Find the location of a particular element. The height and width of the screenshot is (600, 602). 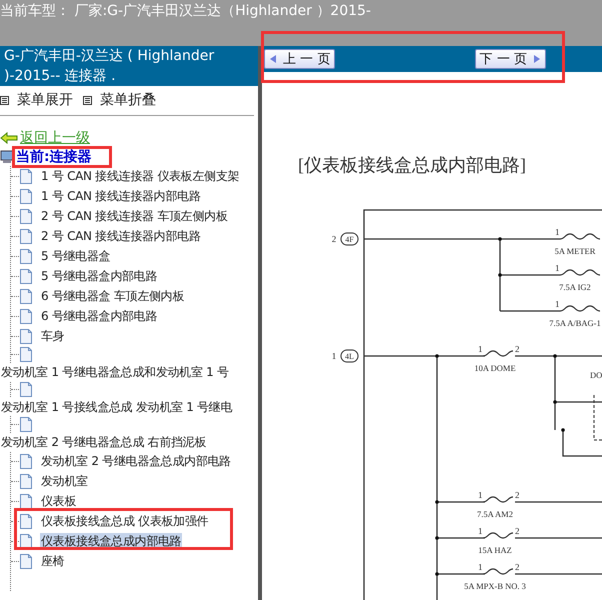

tree-item: 1 号 CAN 接线连接器内部电路 is located at coordinates (121, 196).